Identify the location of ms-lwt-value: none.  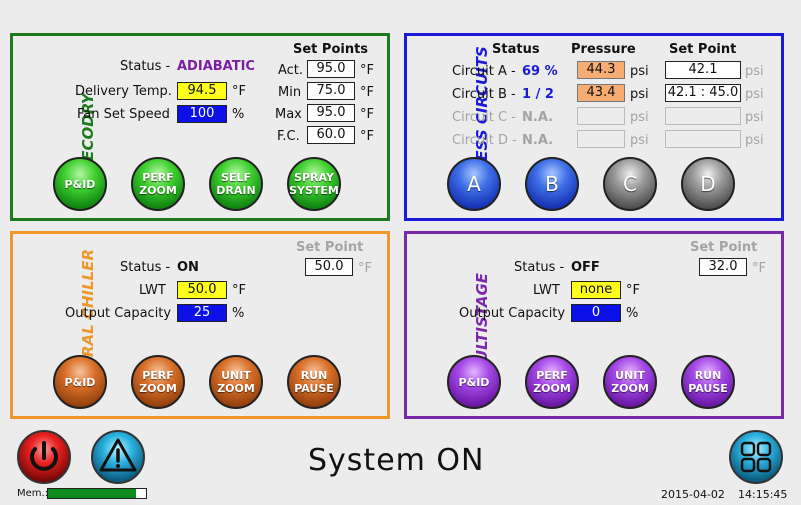
(596, 290).